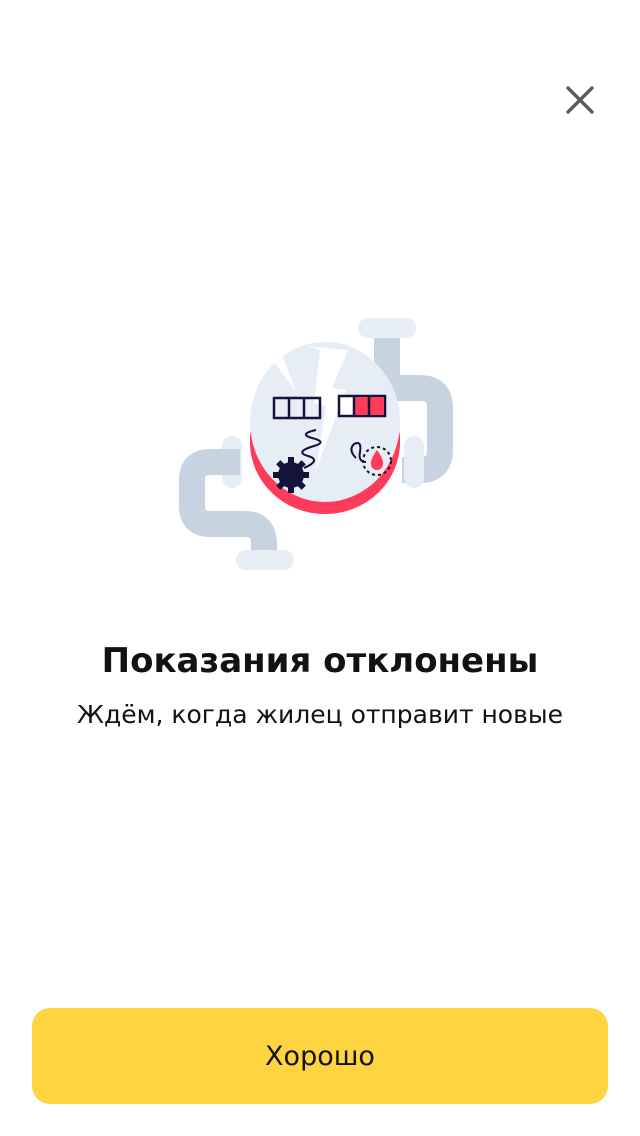 The width and height of the screenshot is (640, 1136). I want to click on close-icon, so click(580, 100).